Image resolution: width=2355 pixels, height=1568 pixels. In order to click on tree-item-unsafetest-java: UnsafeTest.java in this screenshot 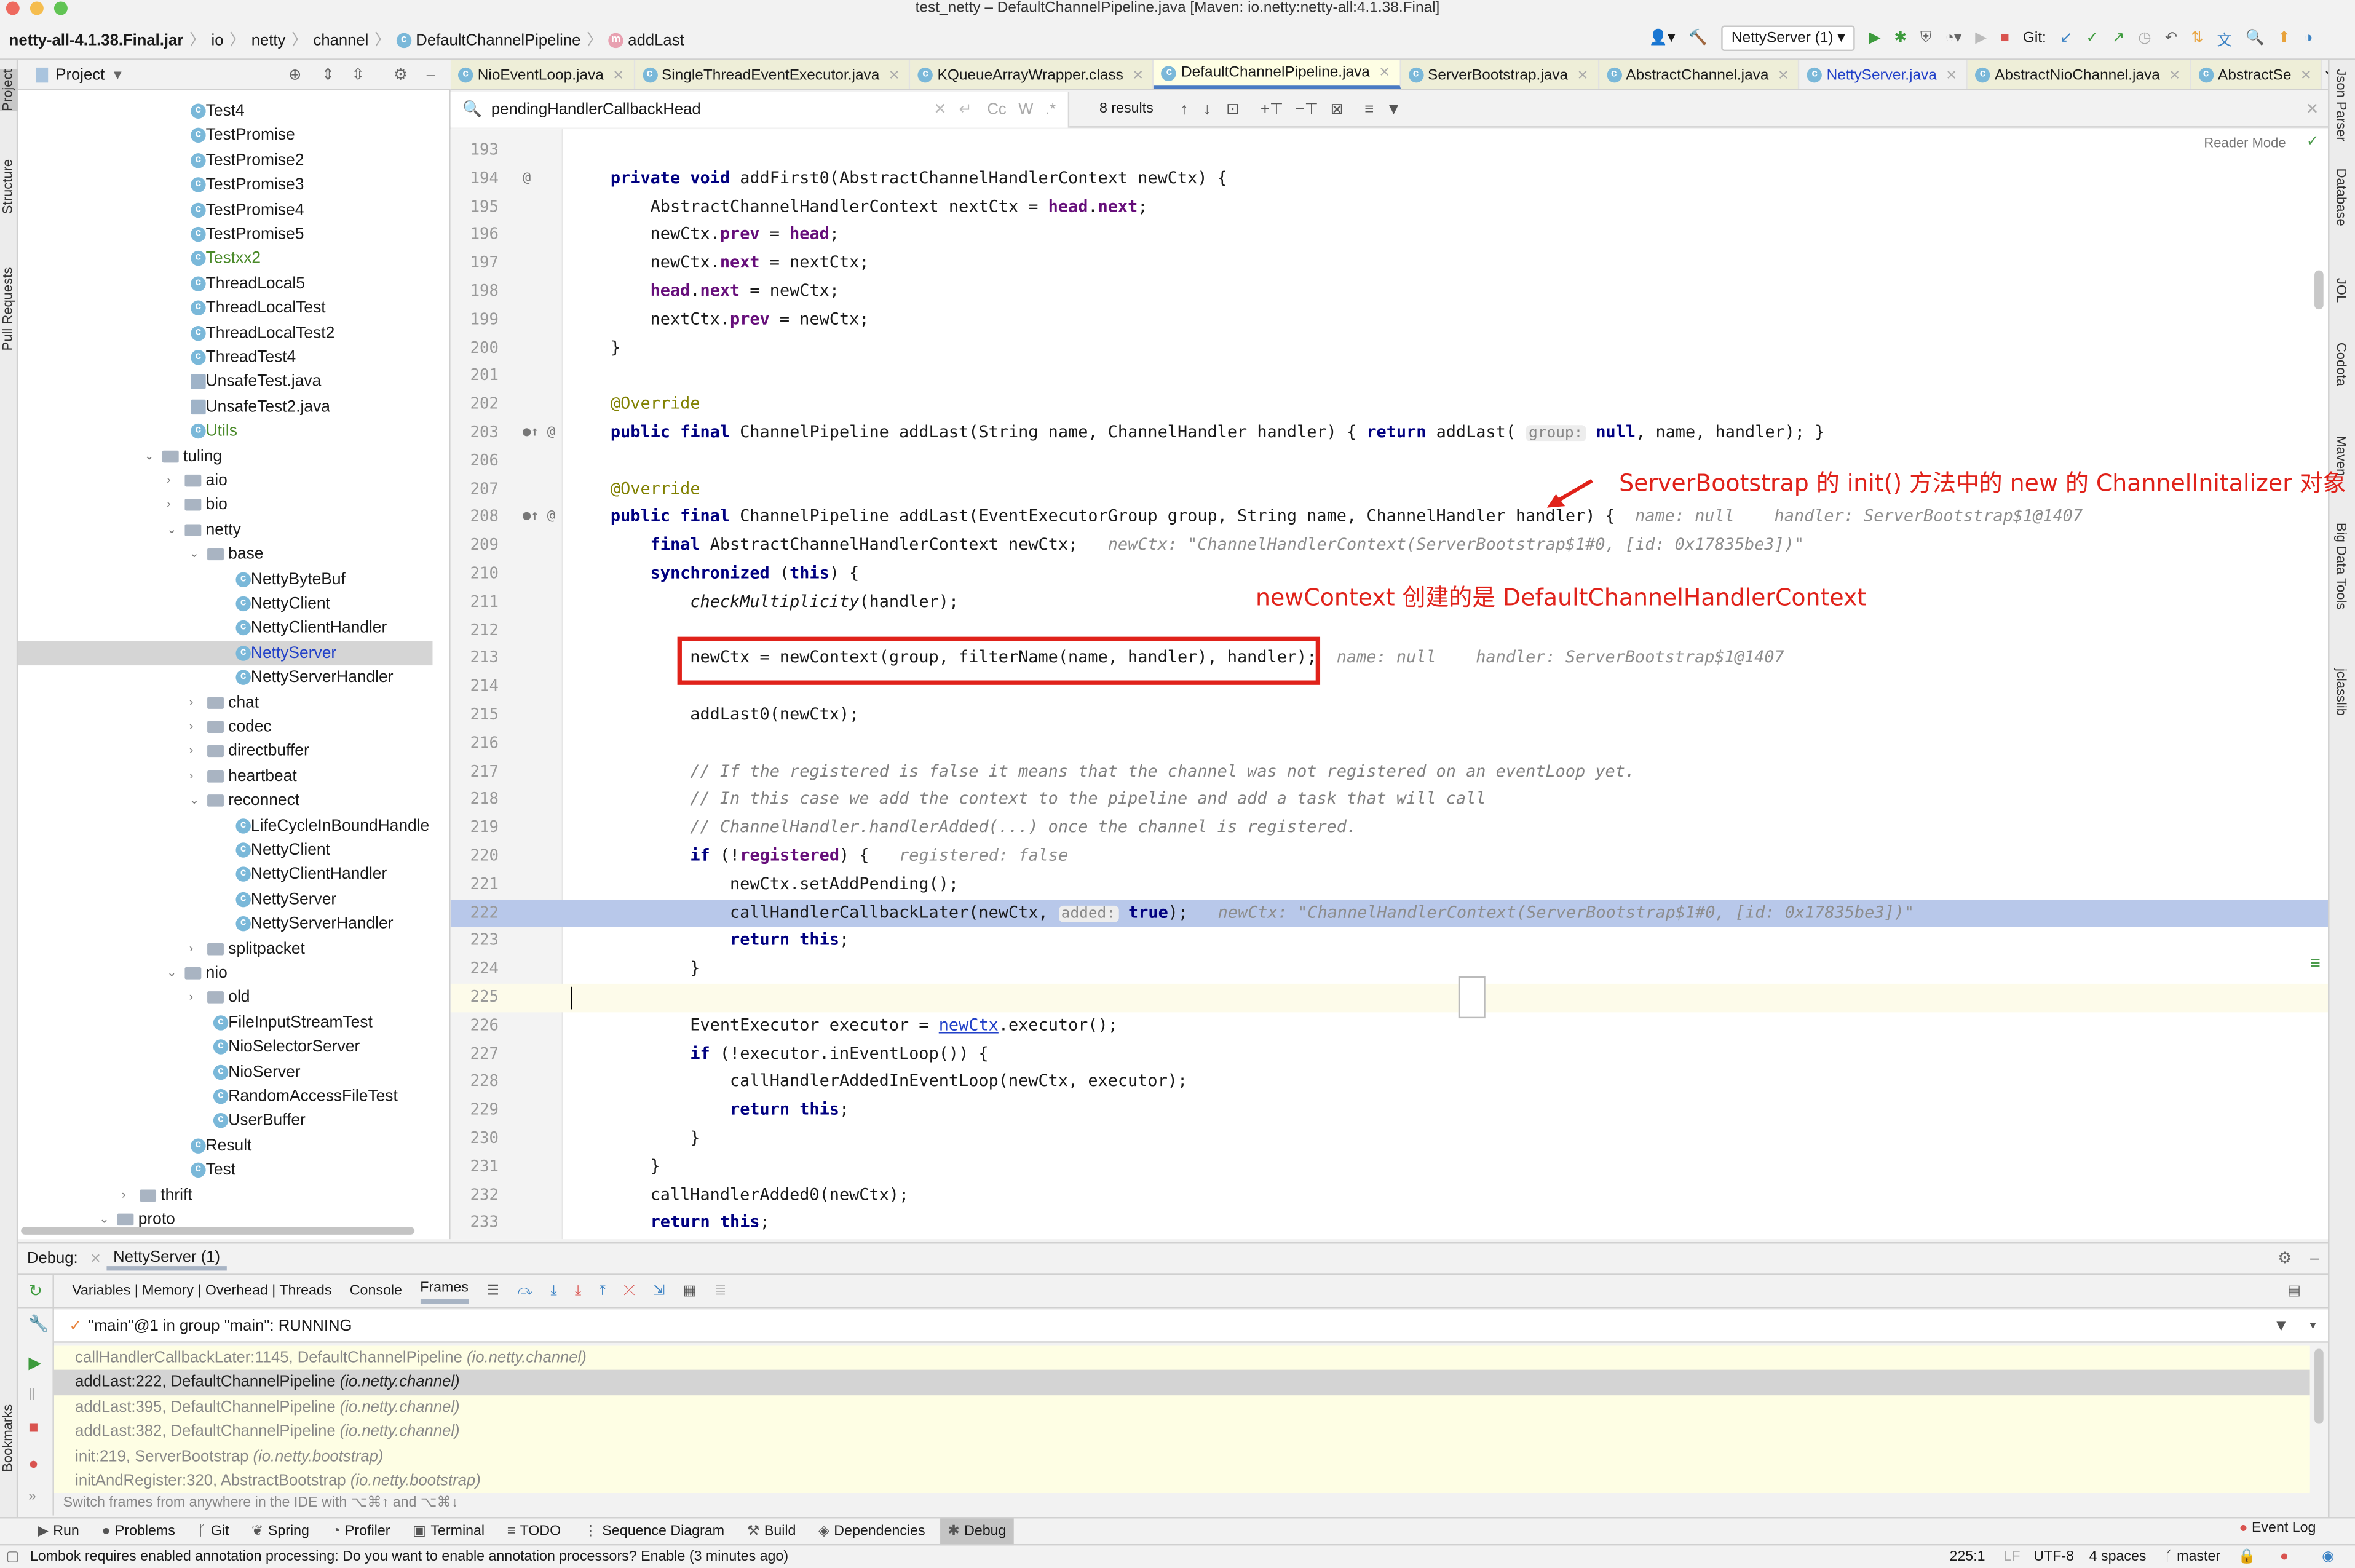, I will do `click(225, 382)`.